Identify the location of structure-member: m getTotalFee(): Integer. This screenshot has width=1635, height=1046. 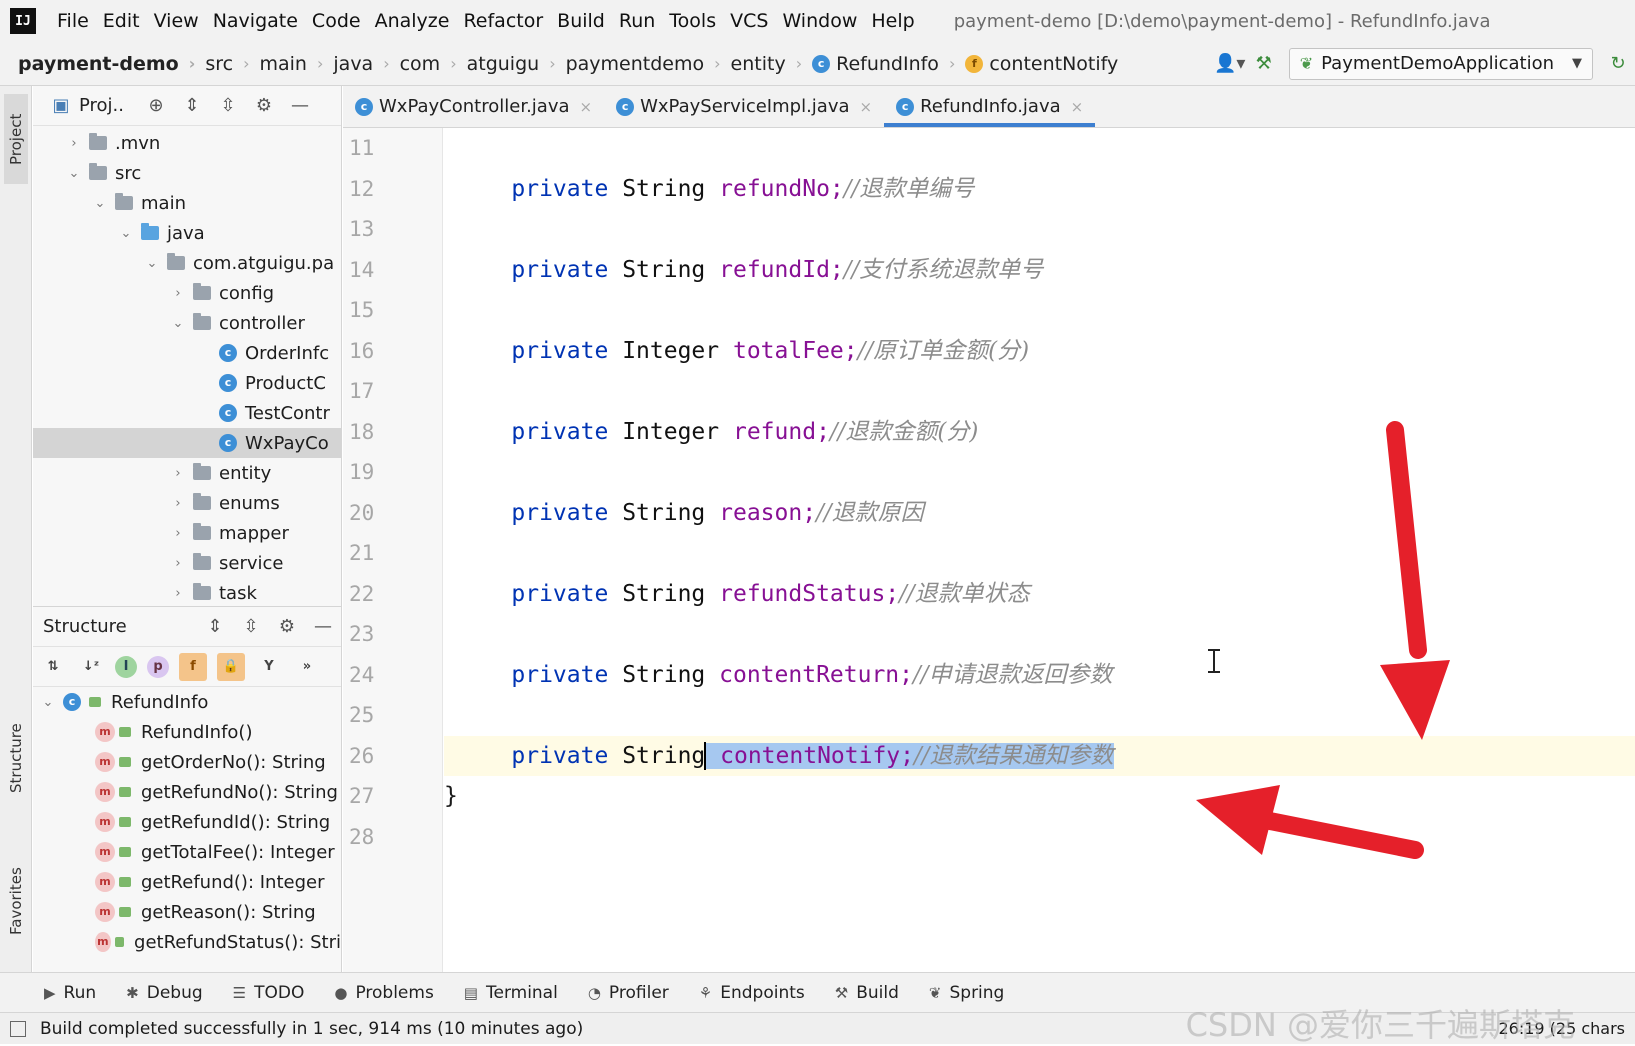
(187, 852).